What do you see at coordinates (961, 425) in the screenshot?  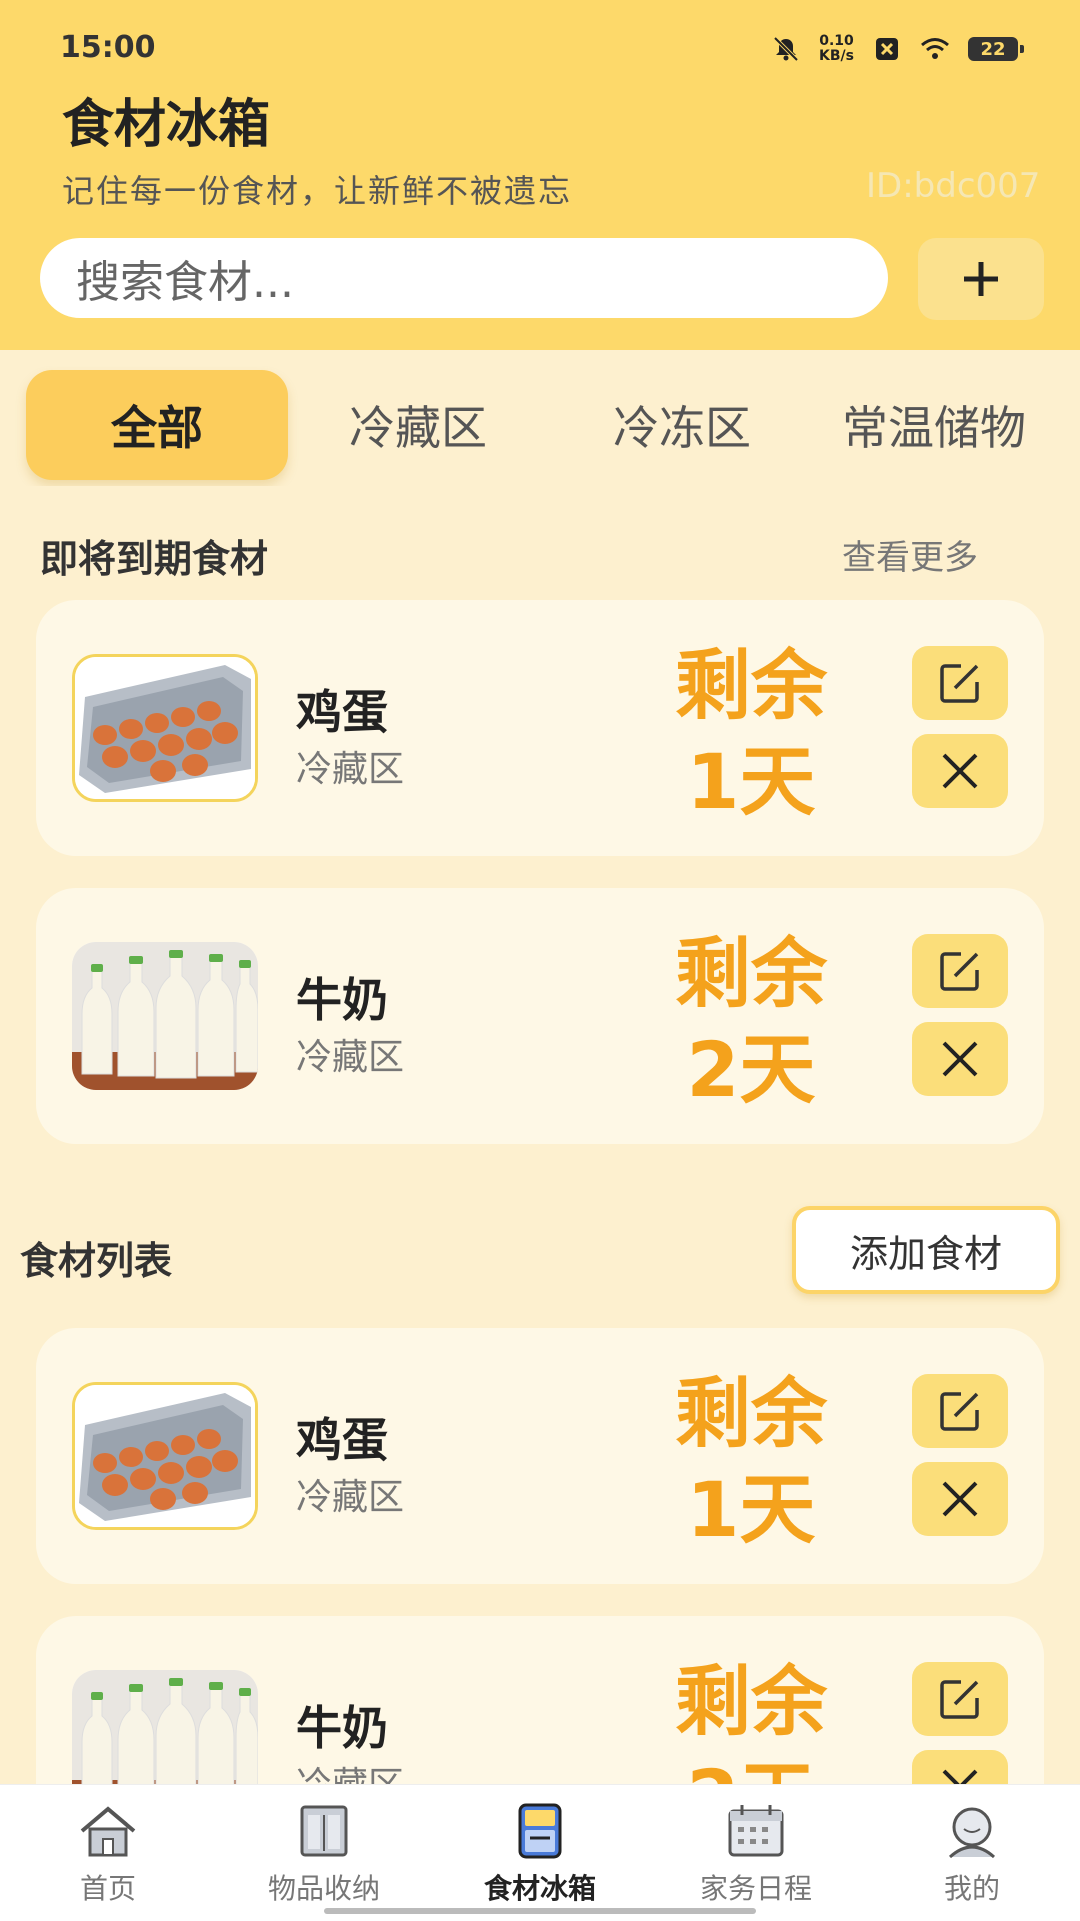 I see `tab-room-temp: 常温储物` at bounding box center [961, 425].